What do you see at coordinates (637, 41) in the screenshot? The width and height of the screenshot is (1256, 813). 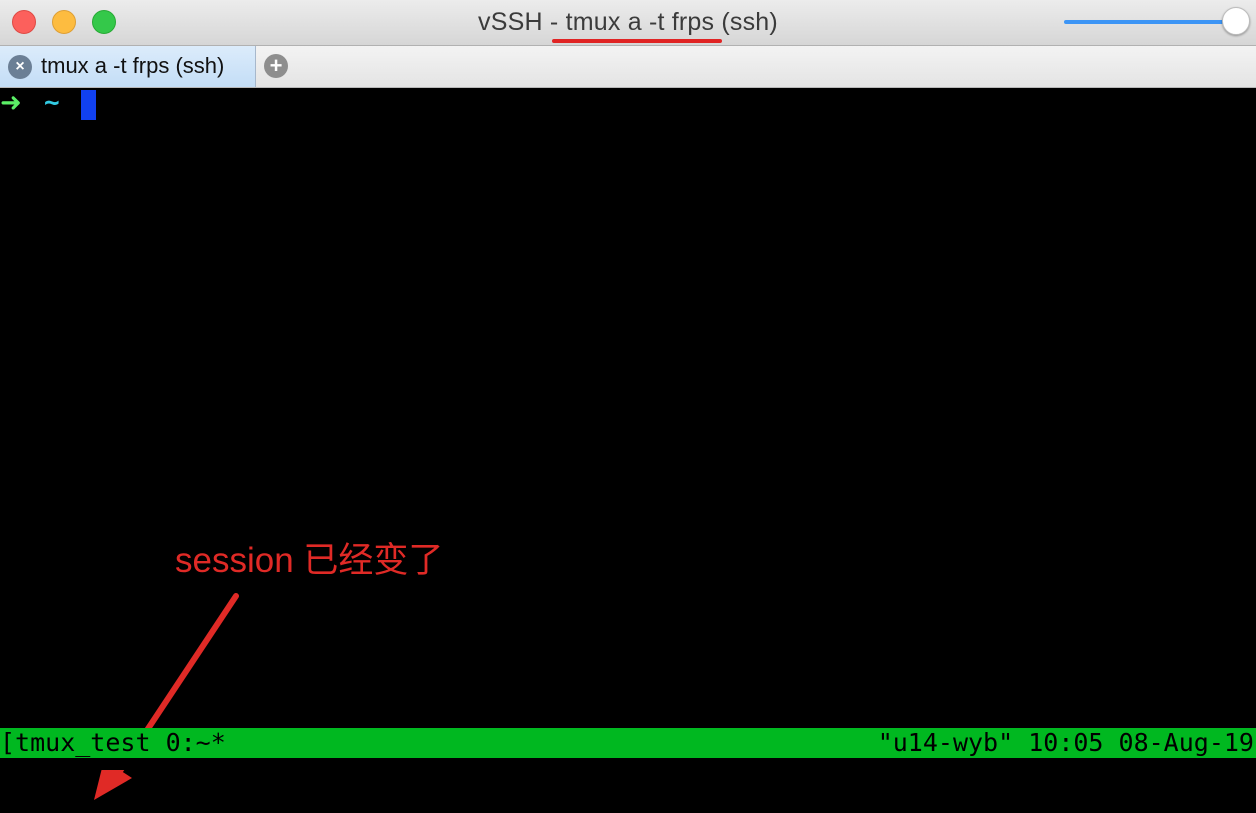 I see `title-highlight-underline` at bounding box center [637, 41].